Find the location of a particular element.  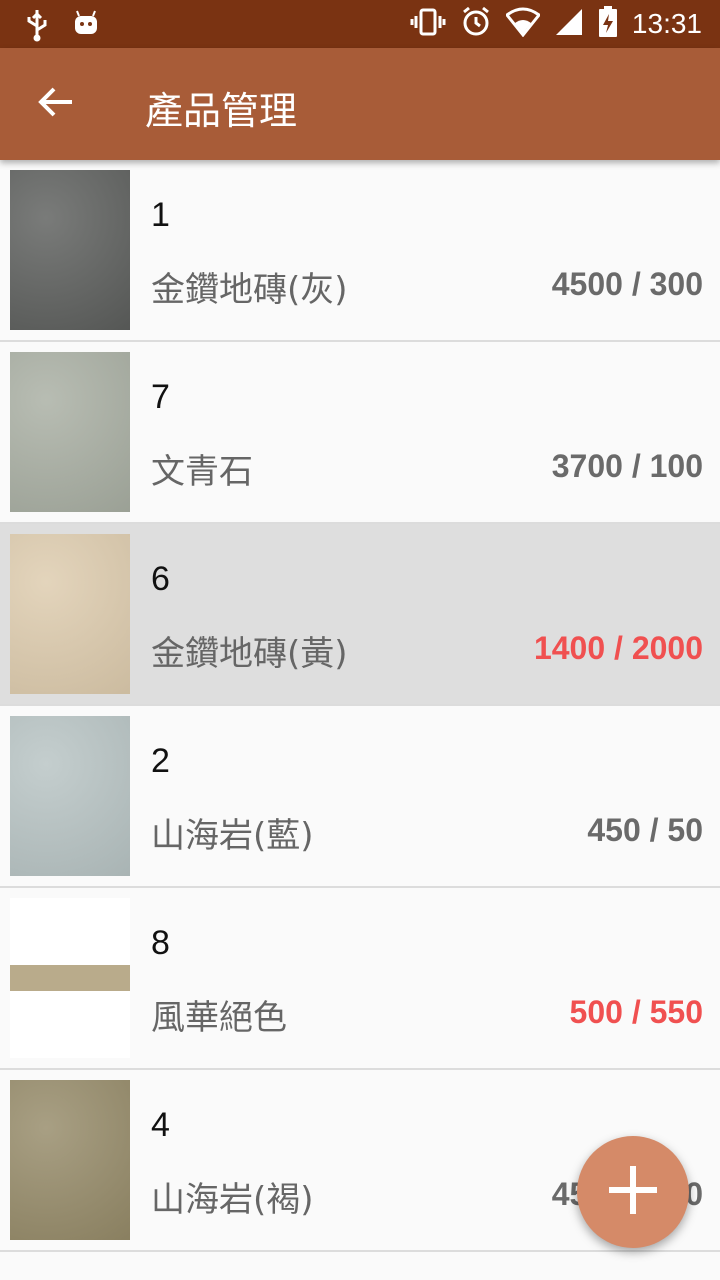

app-bar: 產品管理 is located at coordinates (360, 104).